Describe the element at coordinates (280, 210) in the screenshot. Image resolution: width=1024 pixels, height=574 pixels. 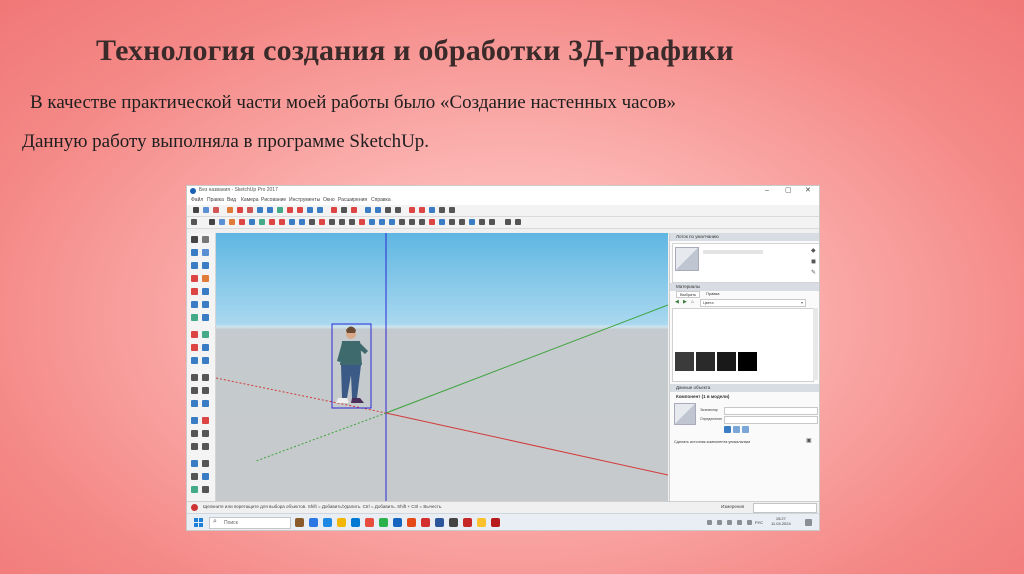
I see `pushpull-tool-icon` at that location.